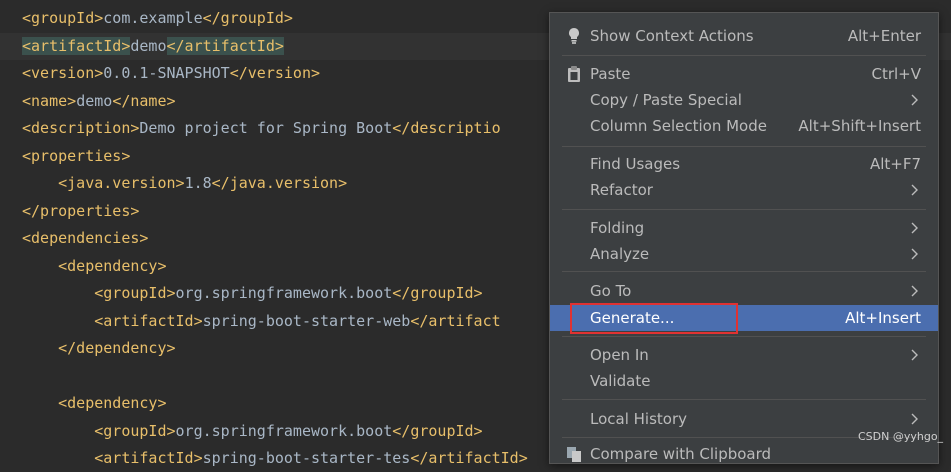 This screenshot has width=951, height=472. Describe the element at coordinates (620, 381) in the screenshot. I see `menu-item-label: Validate` at that location.